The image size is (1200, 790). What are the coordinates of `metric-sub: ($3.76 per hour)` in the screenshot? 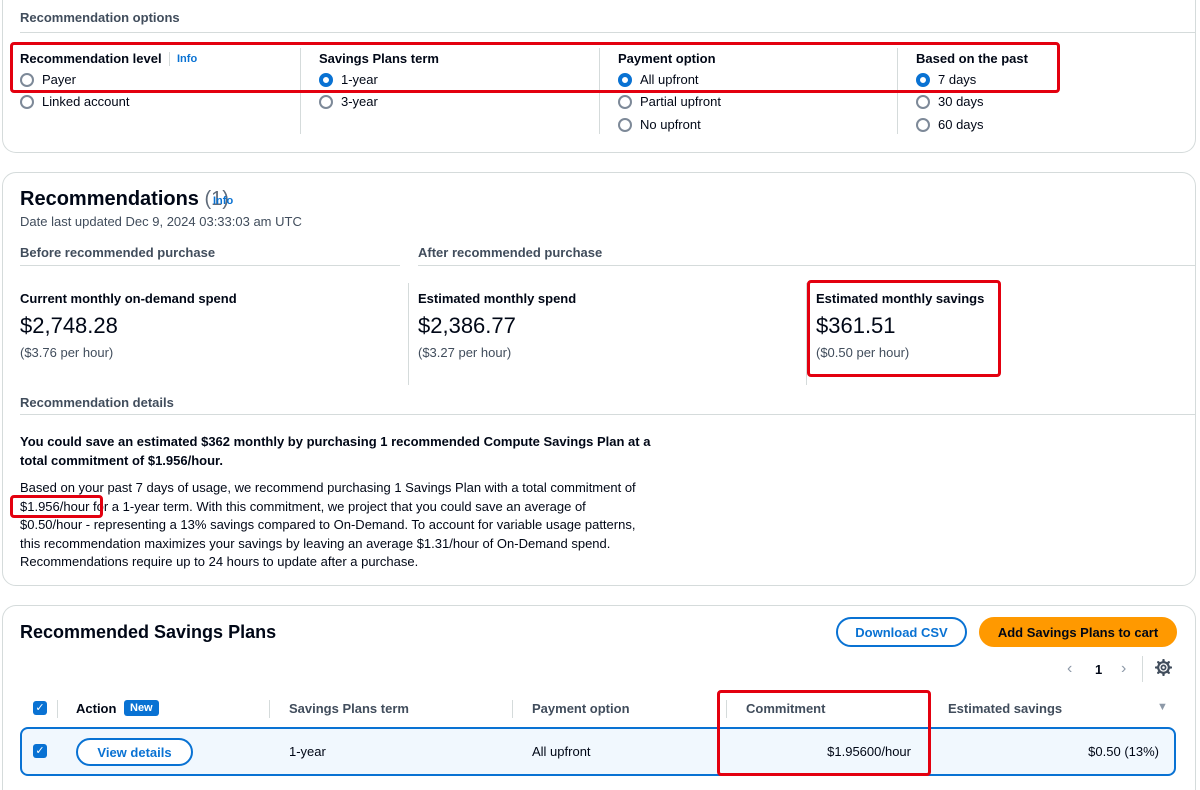 It's located at (67, 352).